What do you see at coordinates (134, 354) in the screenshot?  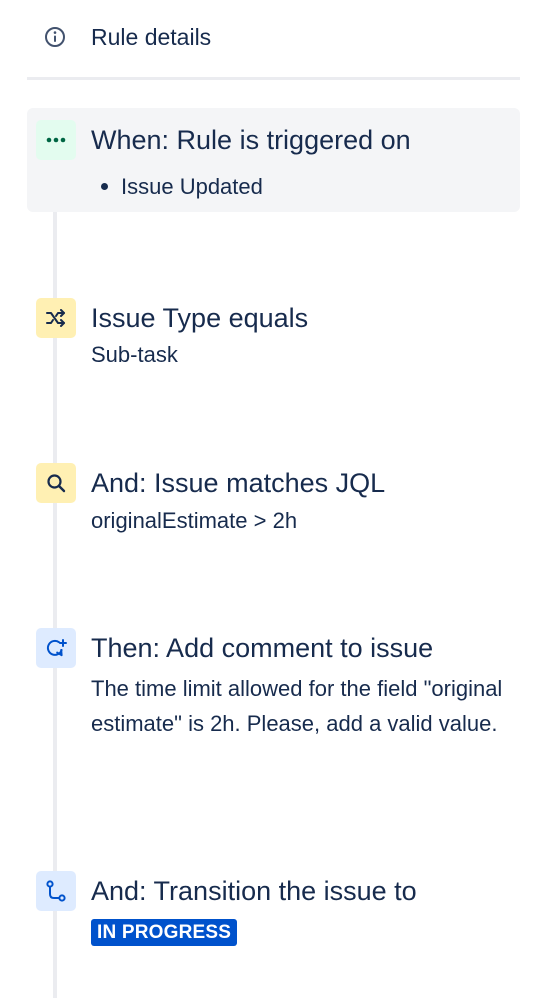 I see `step-subtitle: Sub-task` at bounding box center [134, 354].